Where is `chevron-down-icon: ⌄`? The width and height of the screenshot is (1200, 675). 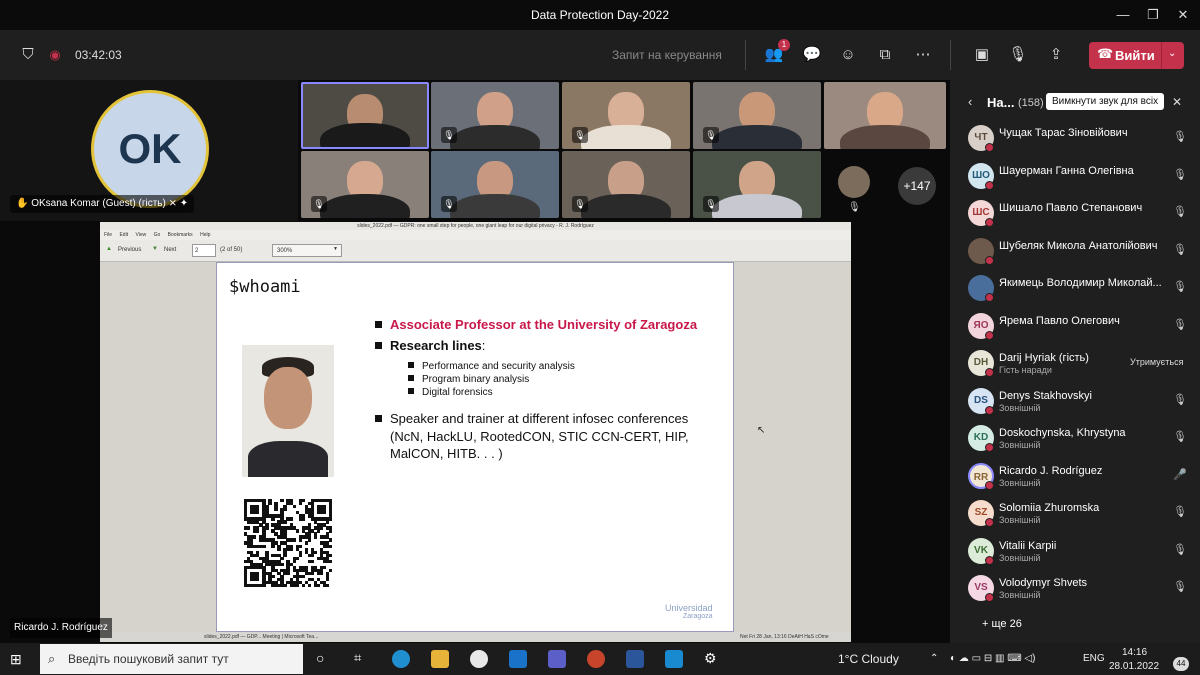
chevron-down-icon: ⌄ is located at coordinates (1172, 53).